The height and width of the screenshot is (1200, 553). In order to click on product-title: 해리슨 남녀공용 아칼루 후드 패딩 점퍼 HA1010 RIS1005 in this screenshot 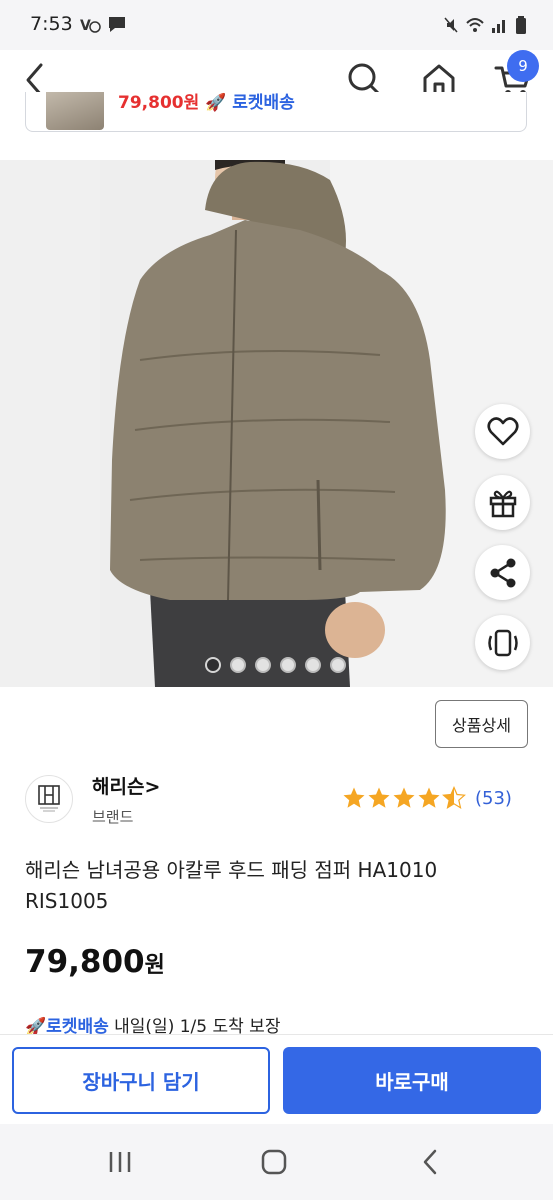, I will do `click(275, 886)`.